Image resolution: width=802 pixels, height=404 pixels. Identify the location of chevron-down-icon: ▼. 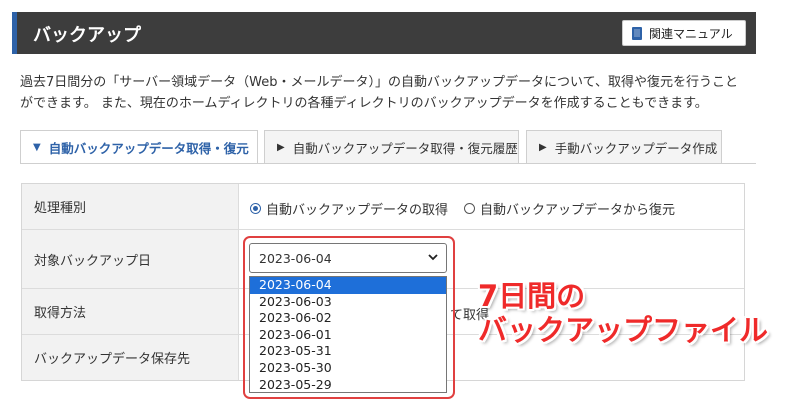
(37, 147).